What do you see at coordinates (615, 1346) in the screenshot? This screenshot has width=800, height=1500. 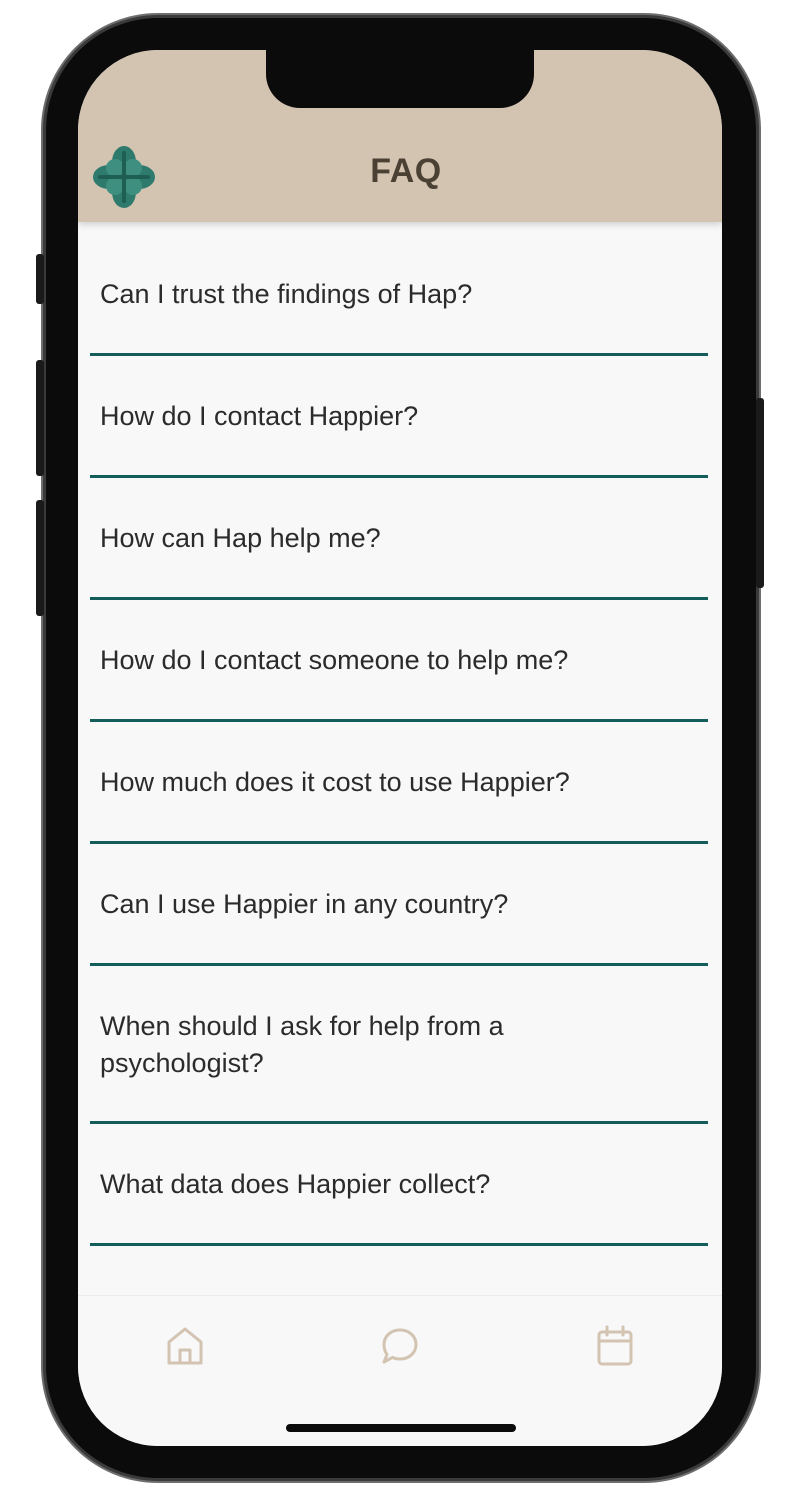 I see `calendar-icon` at bounding box center [615, 1346].